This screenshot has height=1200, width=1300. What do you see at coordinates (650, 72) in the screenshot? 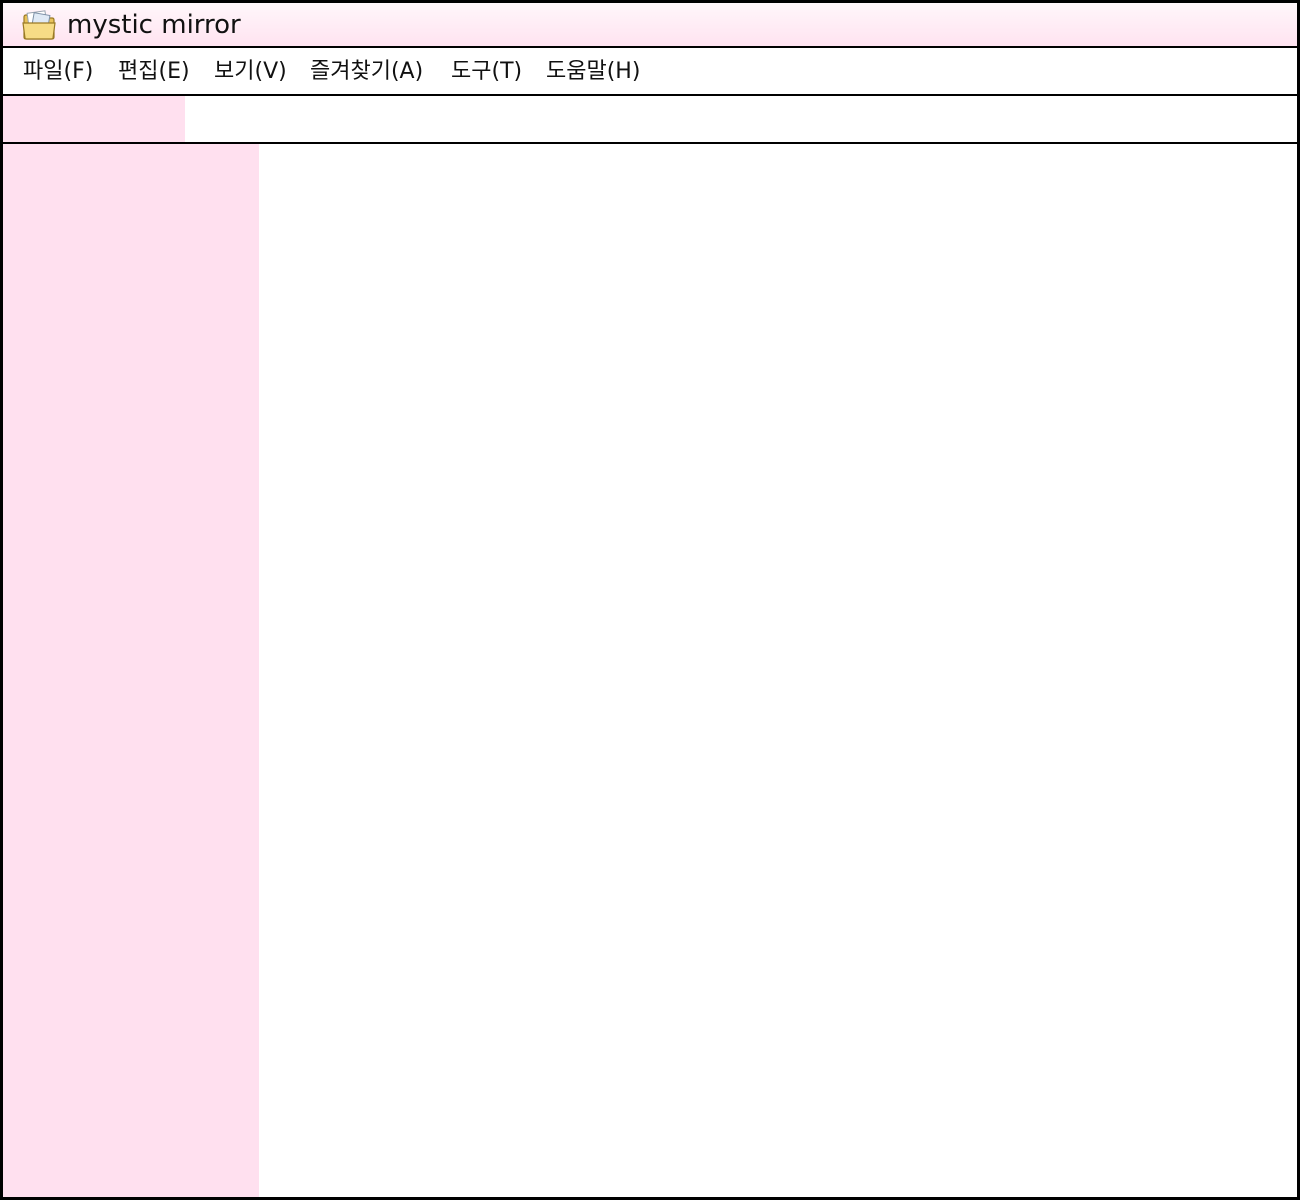
I see `menu-bar: 파일(F) 편집(E) 보기(V) 즐겨찾기(A) 도구(T) 도움말(H)` at bounding box center [650, 72].